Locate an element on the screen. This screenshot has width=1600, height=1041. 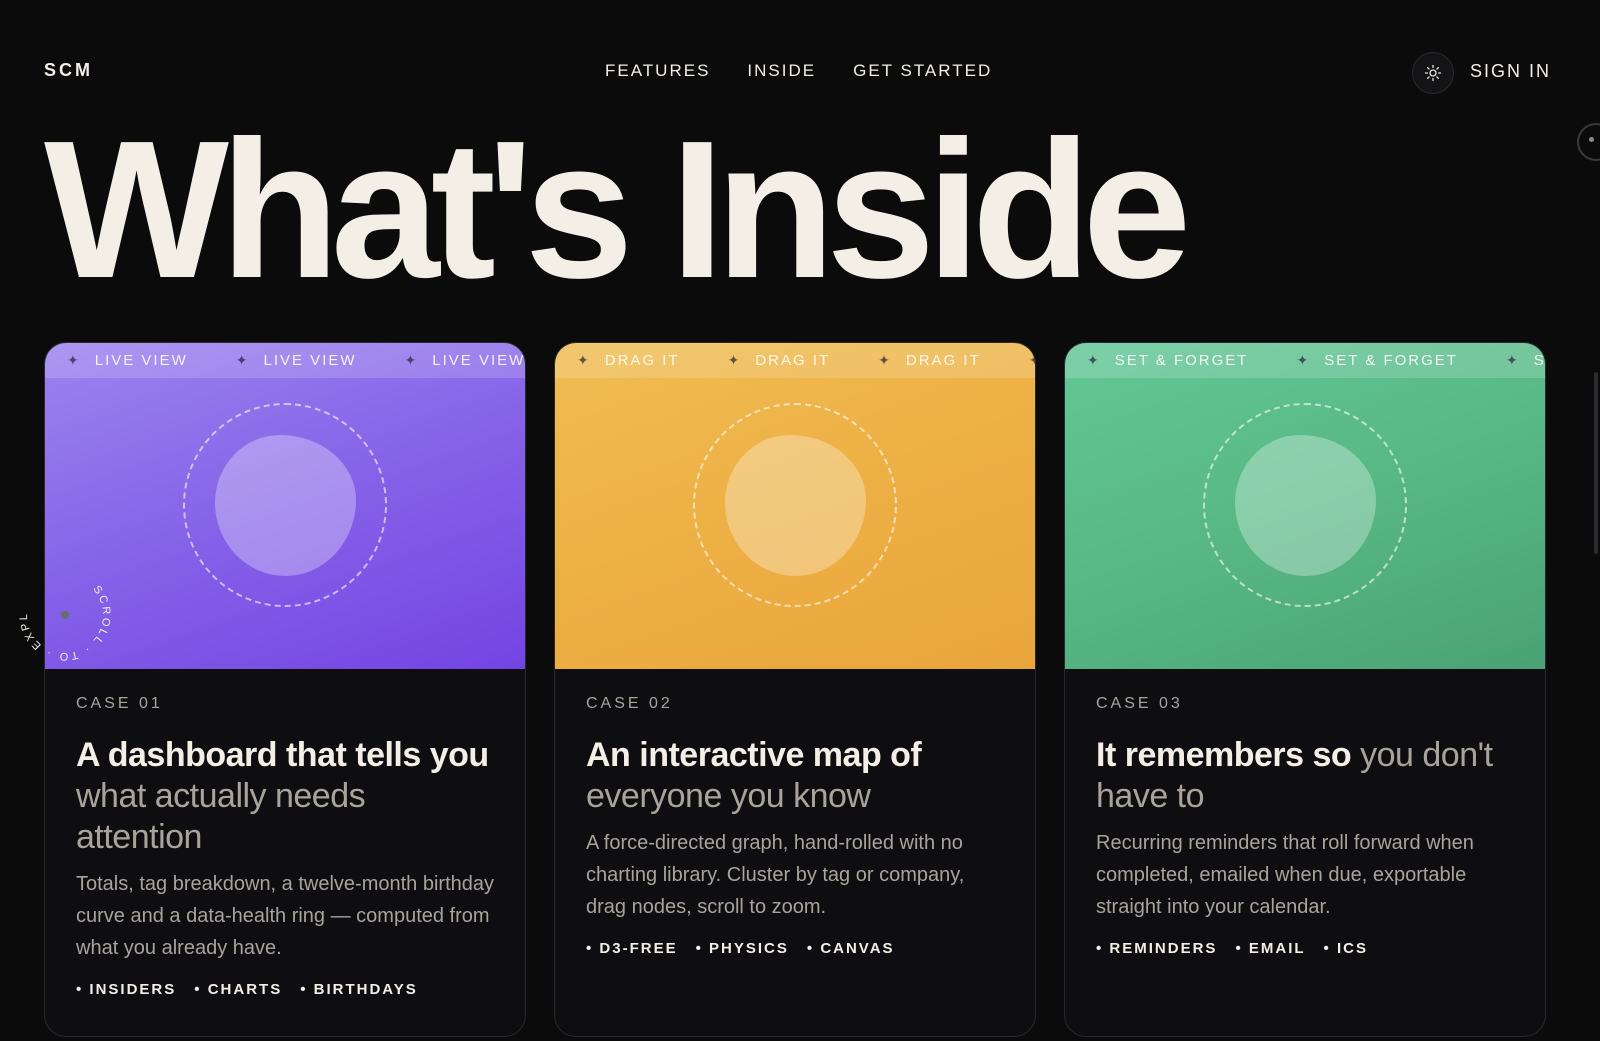
badge-text: SCROLL · TO · EXPLORE · is located at coordinates (61, 611).